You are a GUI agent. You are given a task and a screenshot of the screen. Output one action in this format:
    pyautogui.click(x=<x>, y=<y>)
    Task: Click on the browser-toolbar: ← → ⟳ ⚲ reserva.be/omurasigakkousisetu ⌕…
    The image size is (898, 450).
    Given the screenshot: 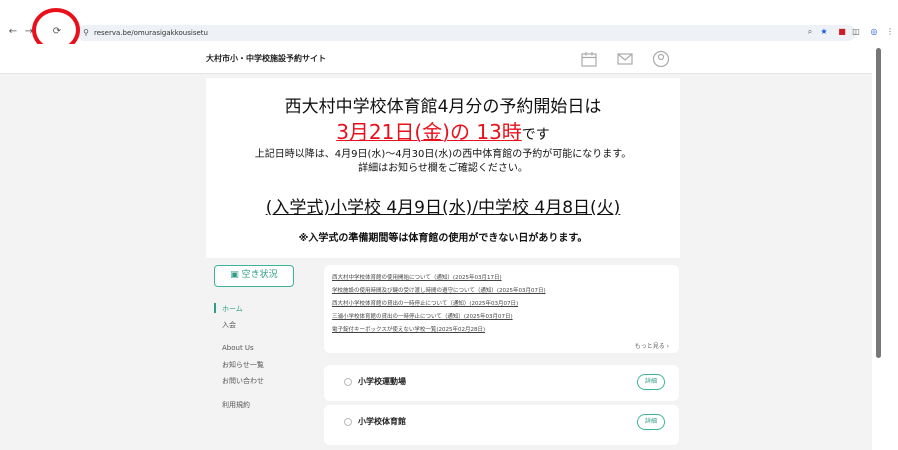 What is the action you would take?
    pyautogui.click(x=449, y=33)
    